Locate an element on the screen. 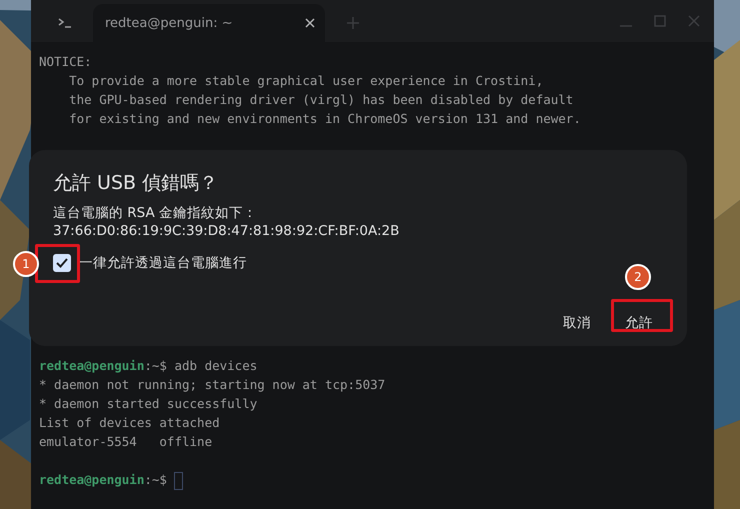  highlight-frame is located at coordinates (642, 315).